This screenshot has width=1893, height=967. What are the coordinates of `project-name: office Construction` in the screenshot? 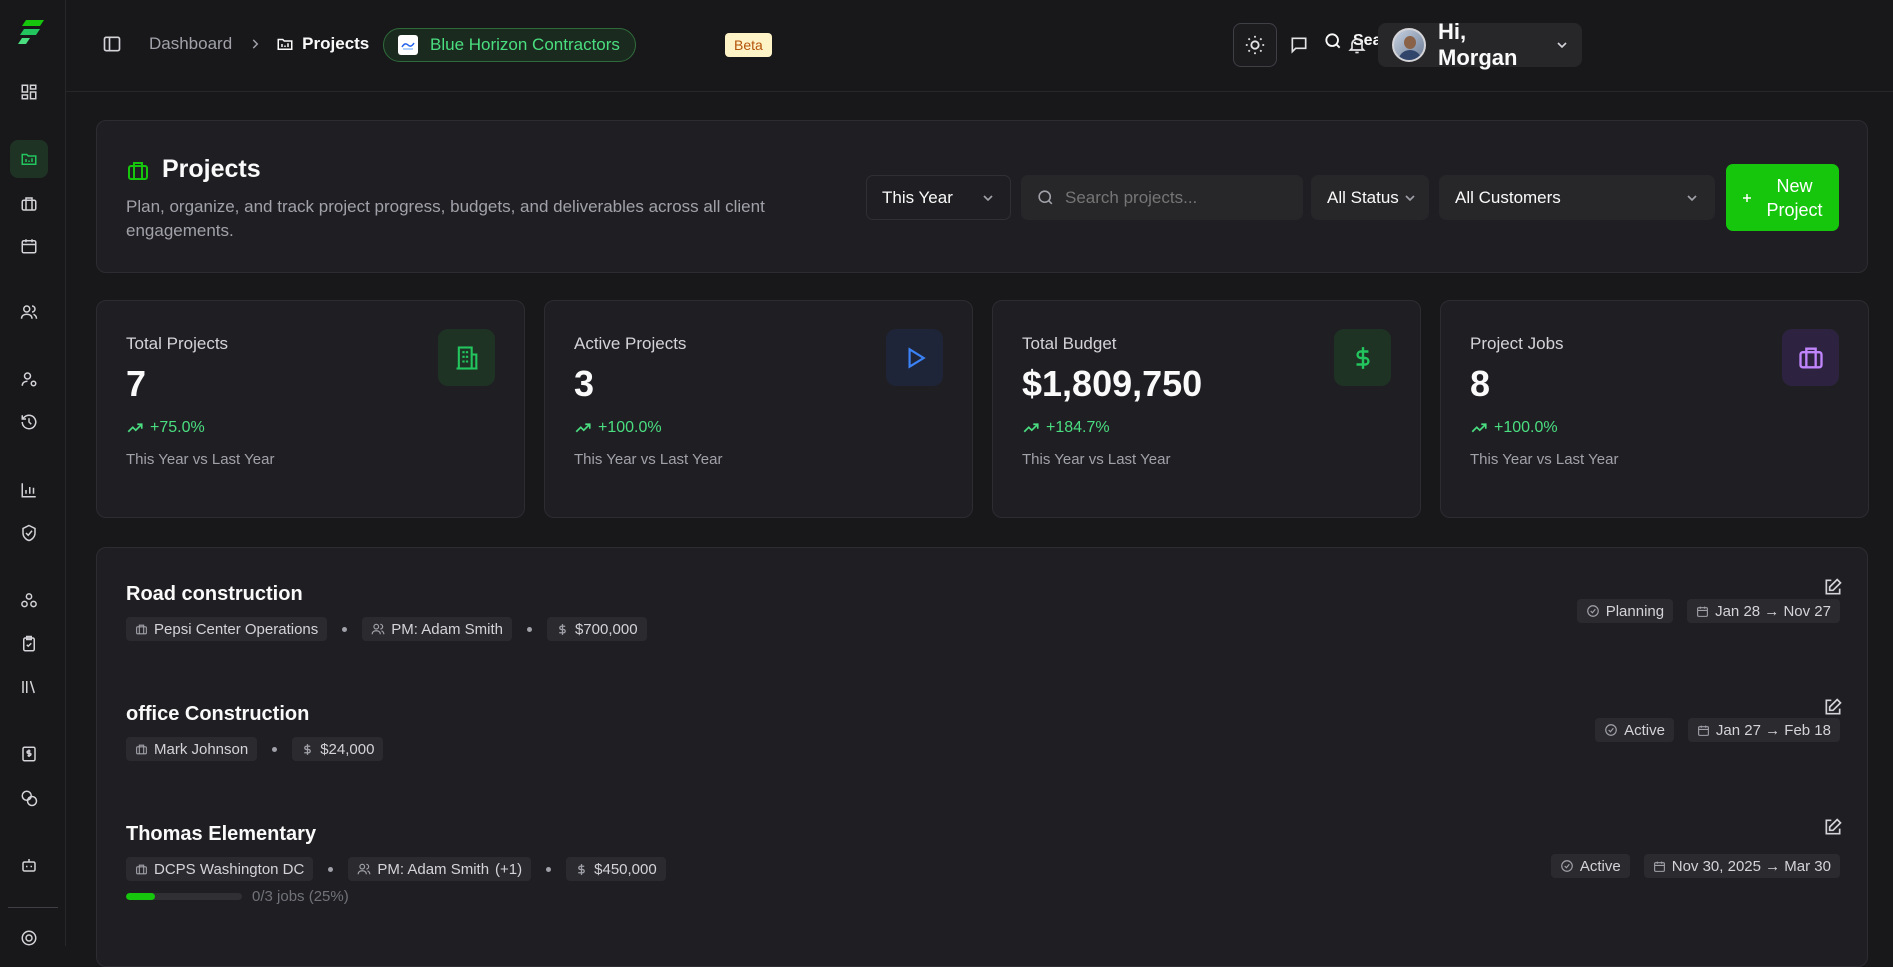 It's located at (217, 714).